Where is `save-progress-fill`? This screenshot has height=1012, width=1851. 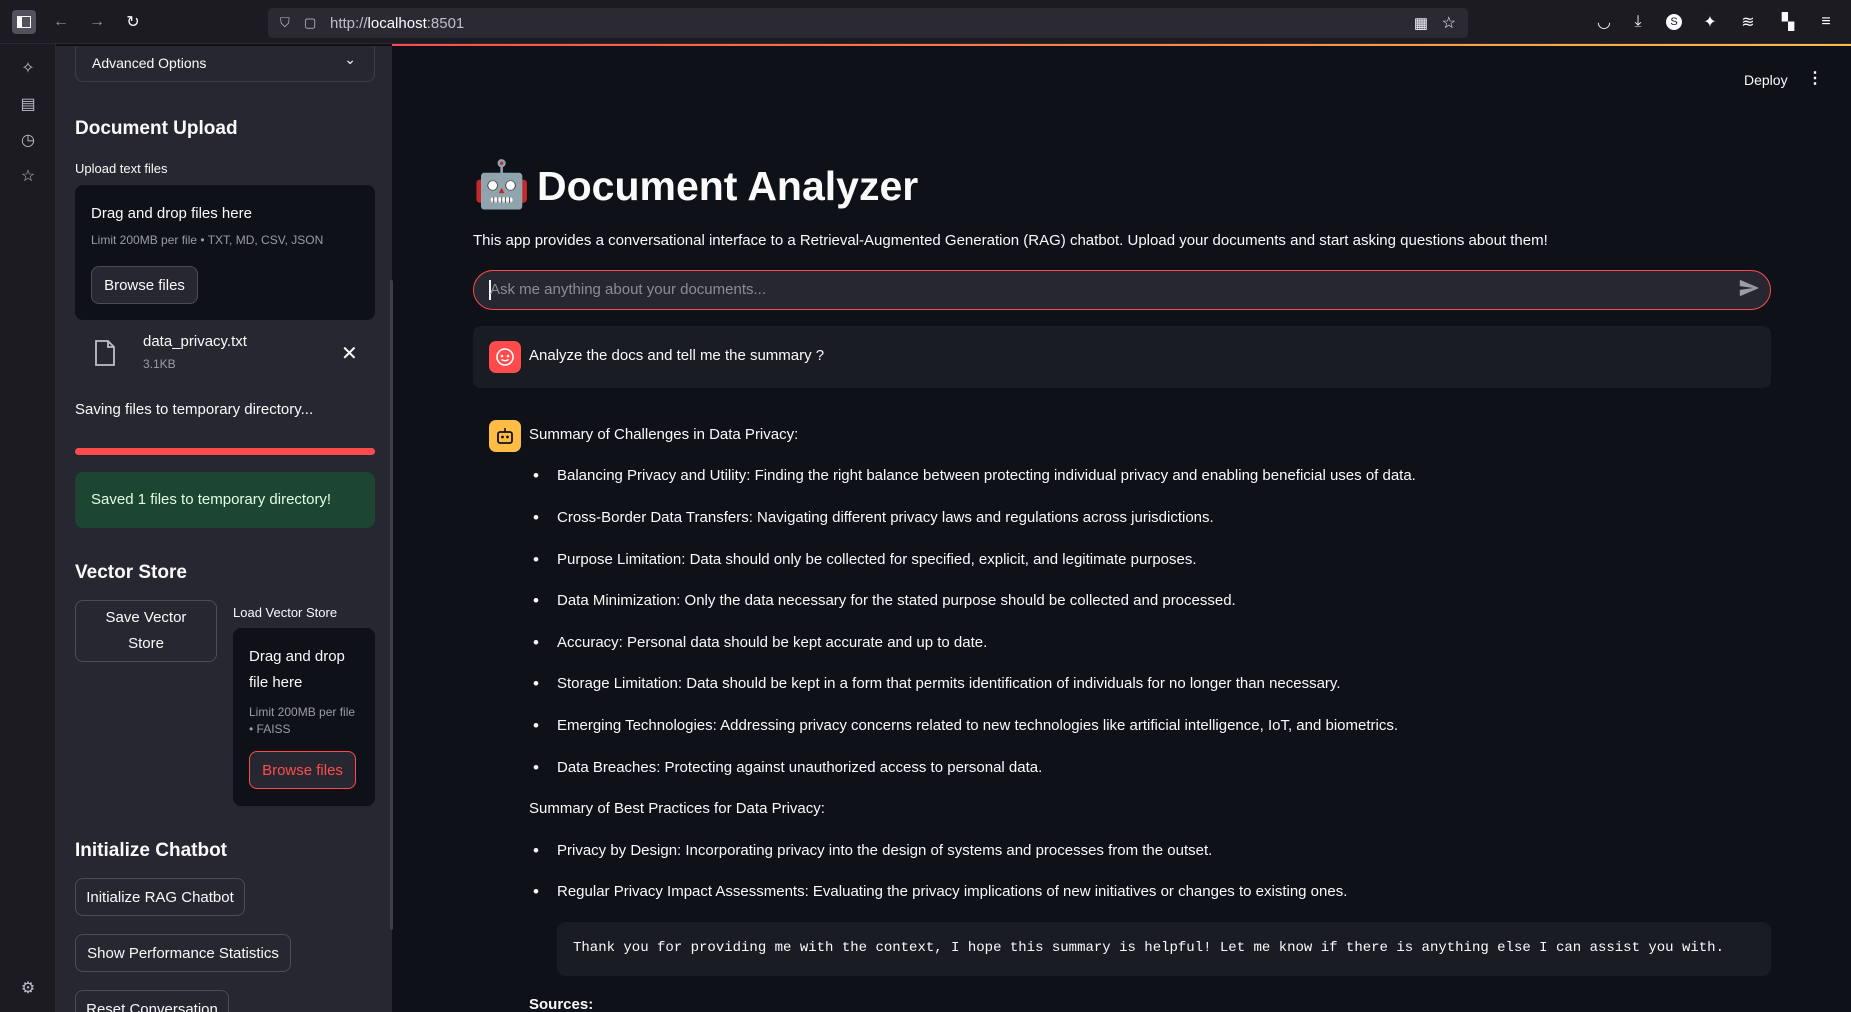
save-progress-fill is located at coordinates (225, 451).